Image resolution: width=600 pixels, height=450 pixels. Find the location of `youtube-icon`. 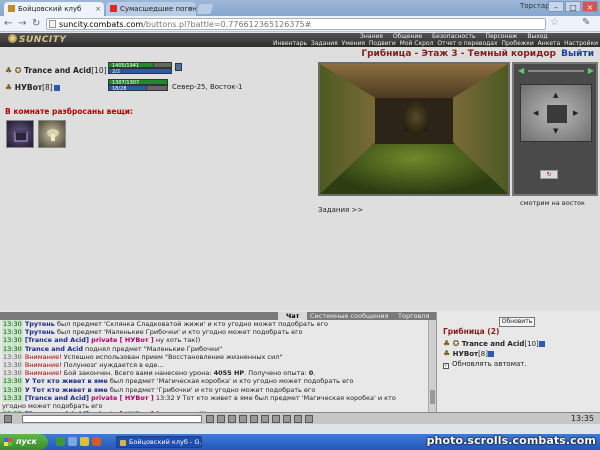

youtube-icon is located at coordinates (113, 8).